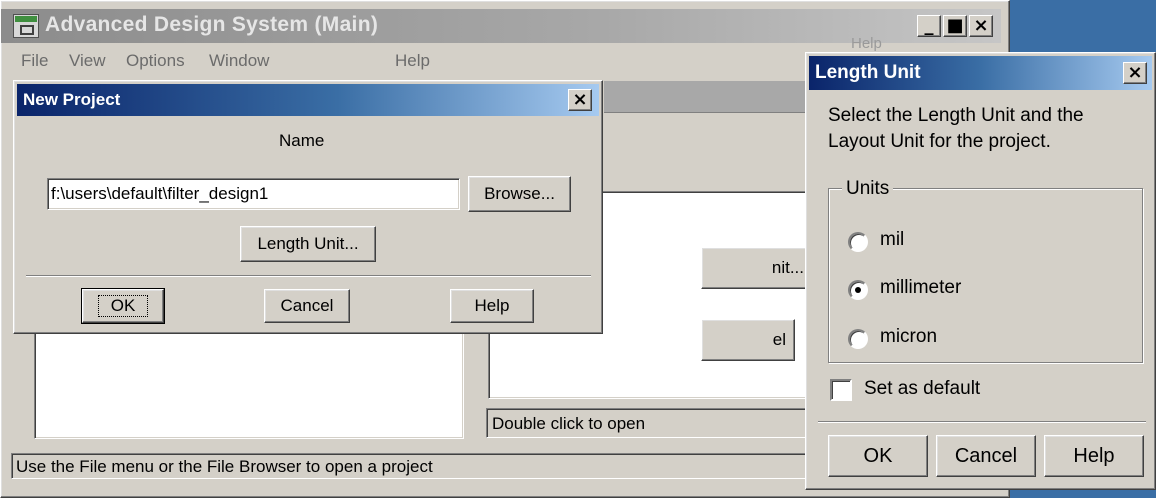 This screenshot has height=498, width=1156. Describe the element at coordinates (26, 26) in the screenshot. I see `ads-app-icon` at that location.